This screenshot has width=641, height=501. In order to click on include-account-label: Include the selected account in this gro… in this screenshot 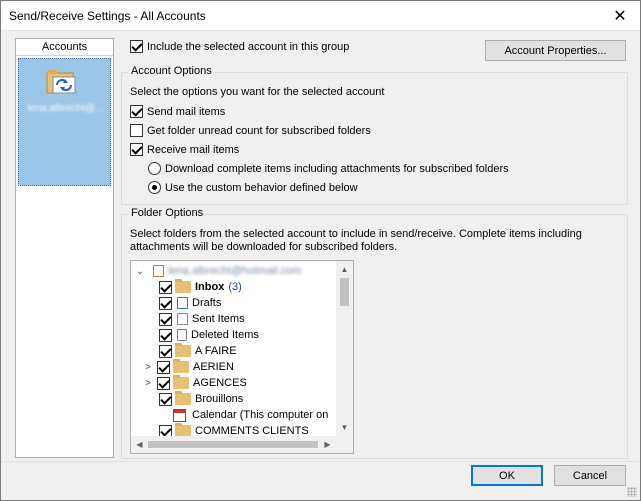, I will do `click(248, 46)`.